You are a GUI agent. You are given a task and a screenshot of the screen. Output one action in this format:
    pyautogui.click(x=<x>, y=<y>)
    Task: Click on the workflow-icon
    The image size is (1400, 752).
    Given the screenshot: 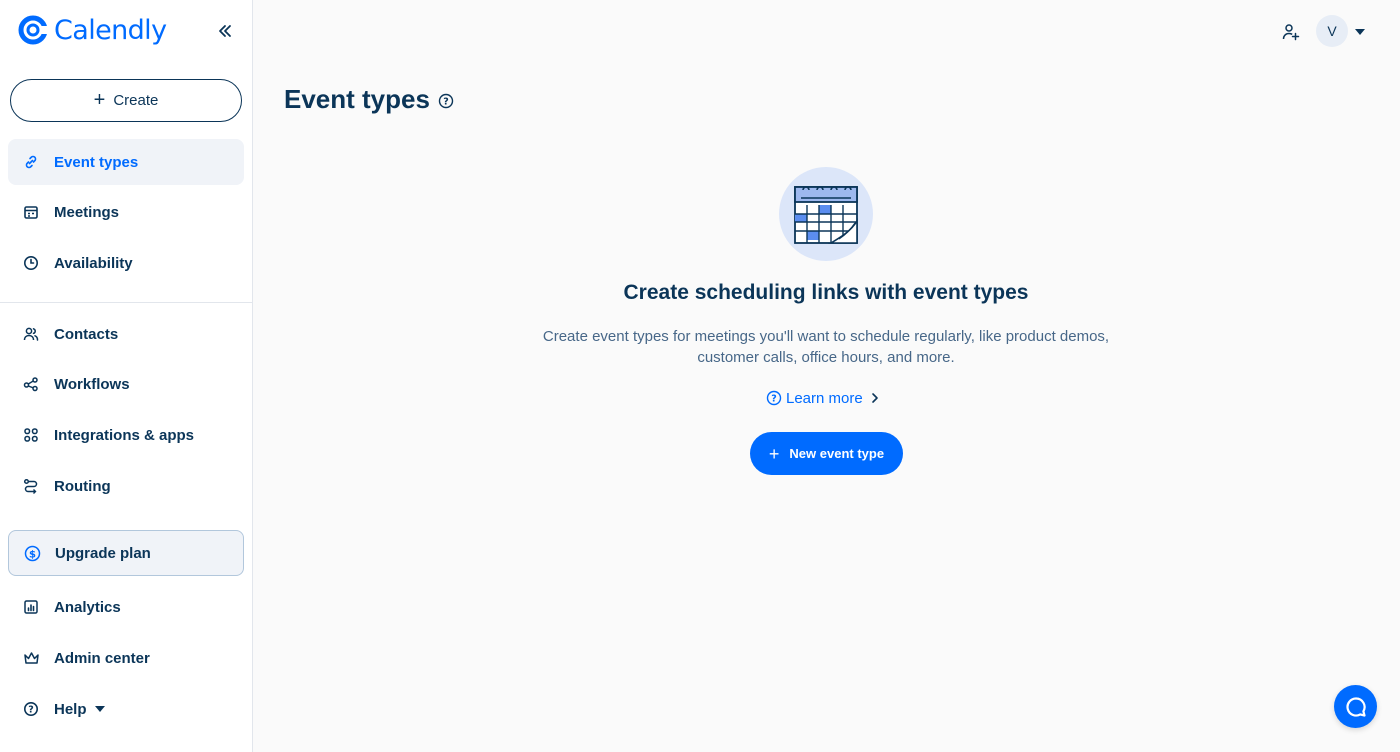 What is the action you would take?
    pyautogui.click(x=31, y=384)
    